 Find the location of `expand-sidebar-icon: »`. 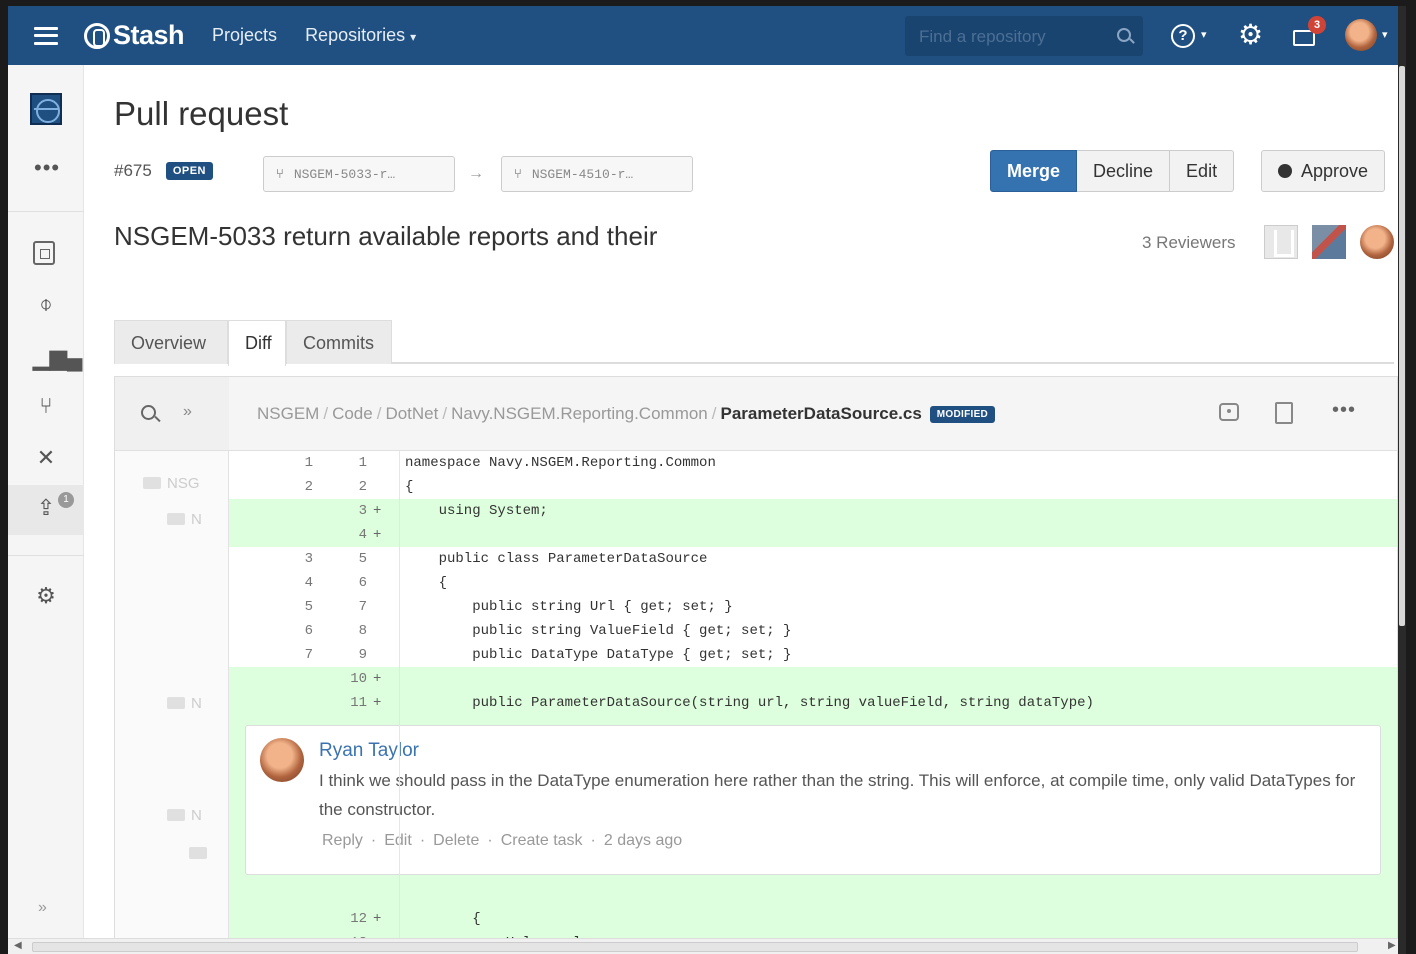

expand-sidebar-icon: » is located at coordinates (42, 908).